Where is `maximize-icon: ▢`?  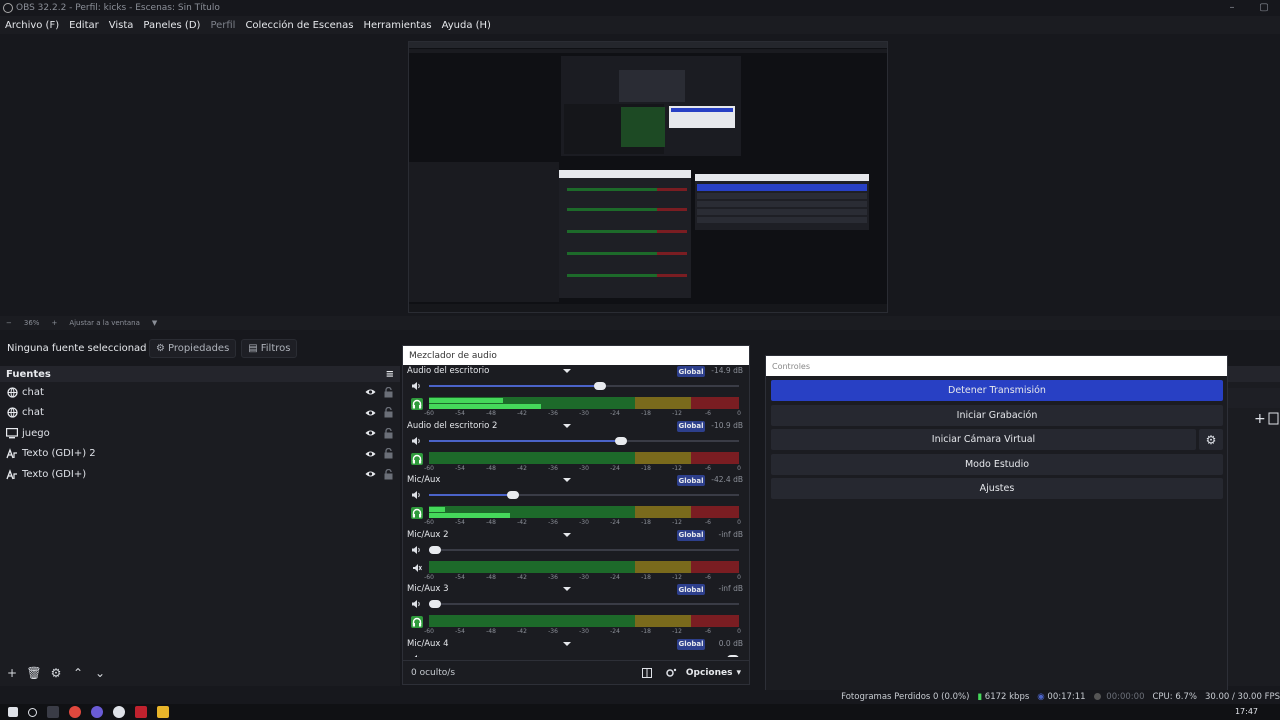
maximize-icon: ▢ is located at coordinates (1264, 8).